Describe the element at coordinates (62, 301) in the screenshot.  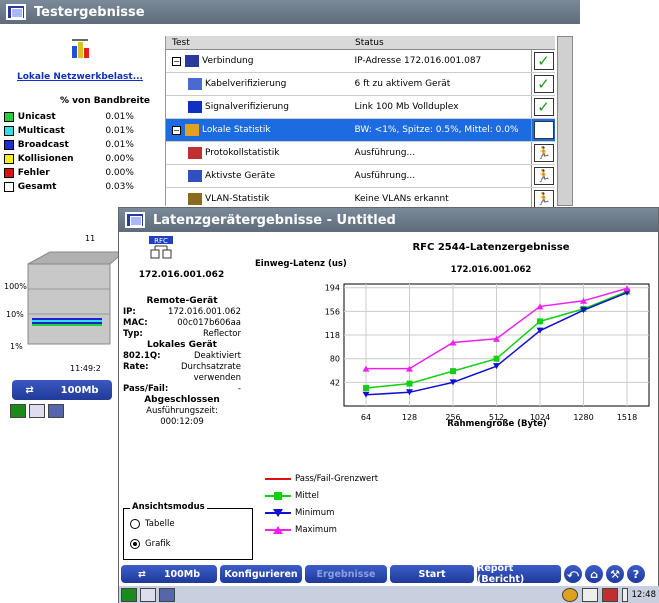
I see `bandwidth-graph: 11 100% 10% 1% 11:49:2` at that location.